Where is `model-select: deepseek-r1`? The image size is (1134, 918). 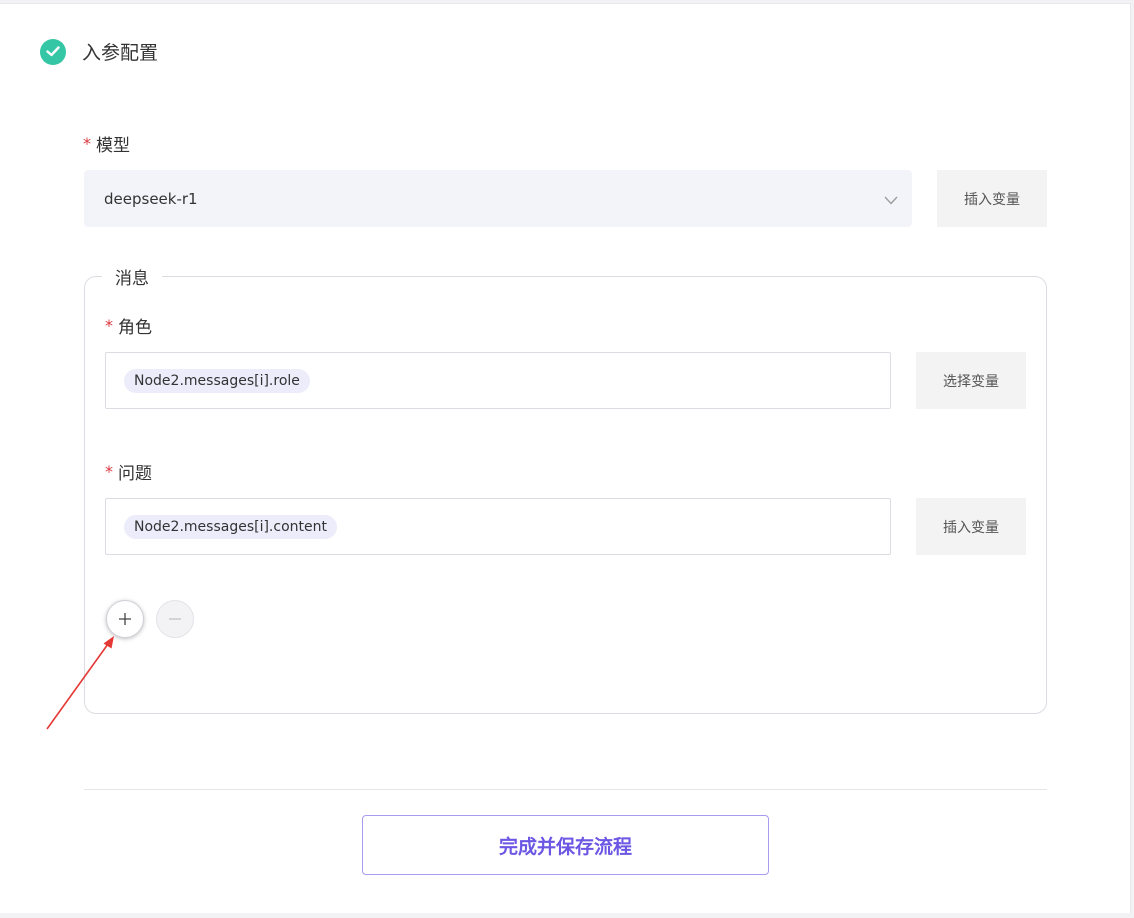
model-select: deepseek-r1 is located at coordinates (498, 198).